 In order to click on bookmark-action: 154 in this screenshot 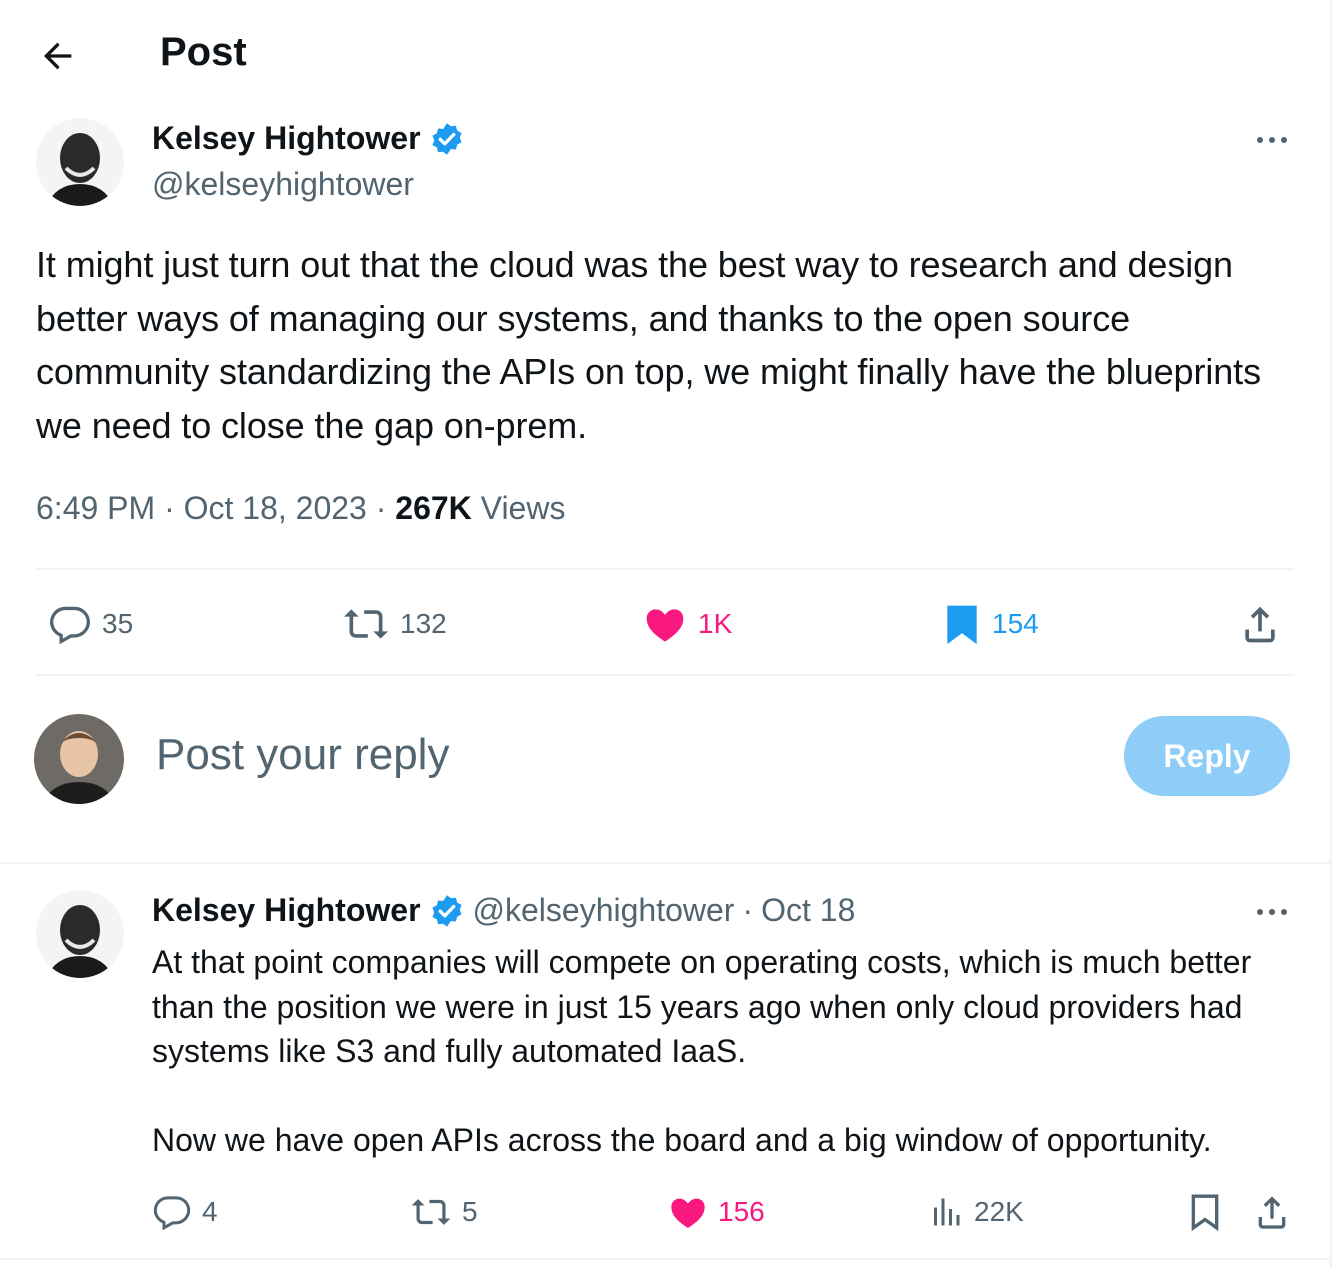, I will do `click(990, 624)`.